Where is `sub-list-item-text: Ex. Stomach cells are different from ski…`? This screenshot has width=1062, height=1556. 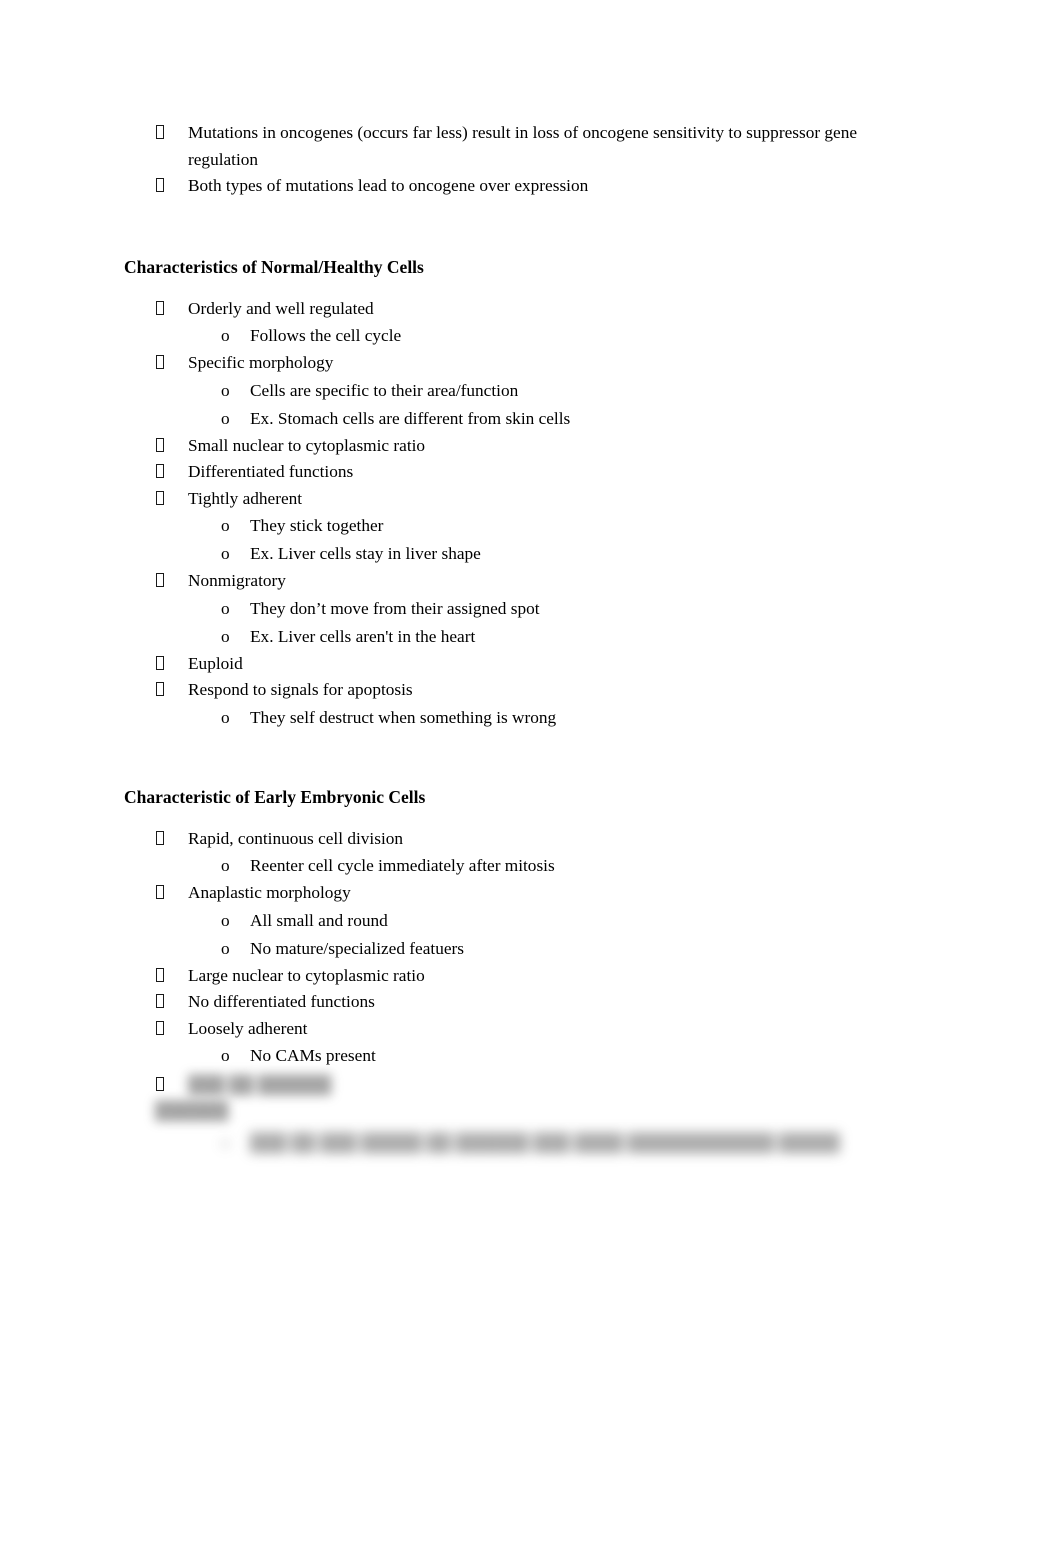 sub-list-item-text: Ex. Stomach cells are different from ski… is located at coordinates (410, 418).